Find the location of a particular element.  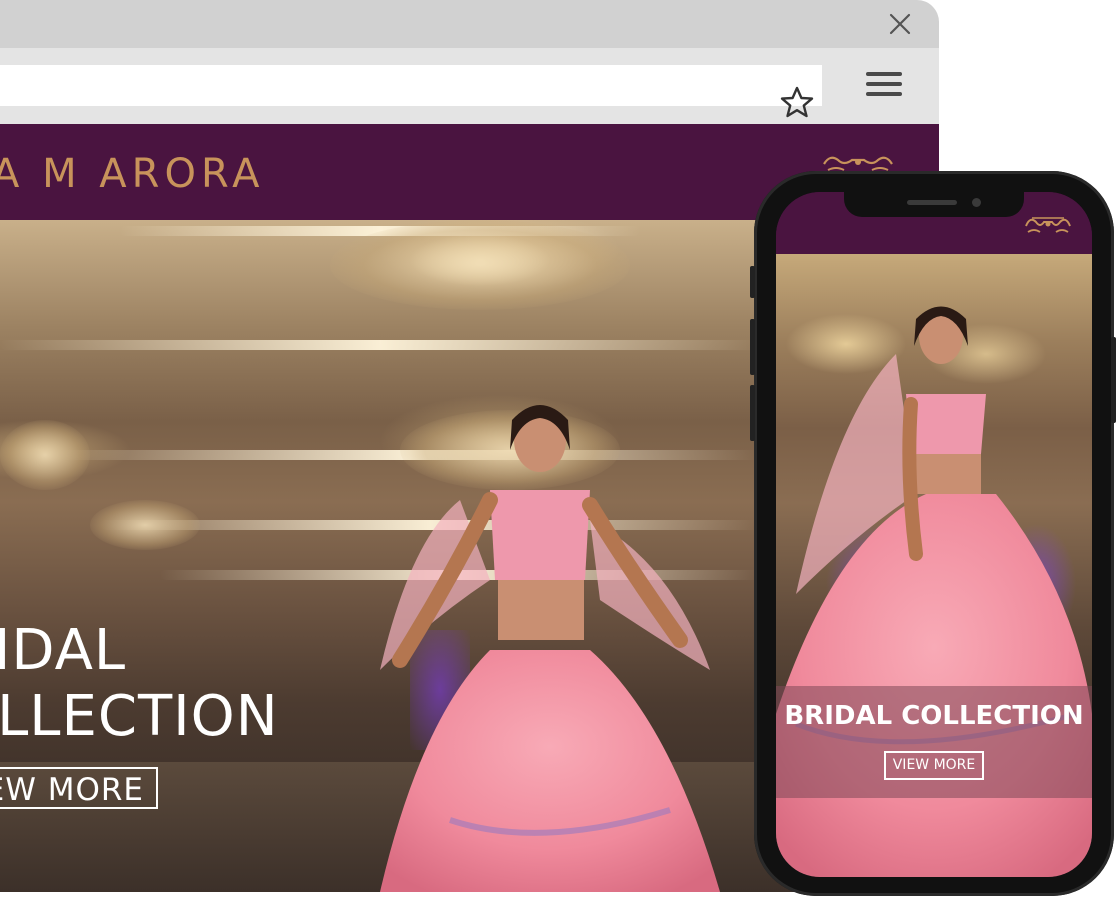

hero-title-line1: RIDAL is located at coordinates (63, 650).